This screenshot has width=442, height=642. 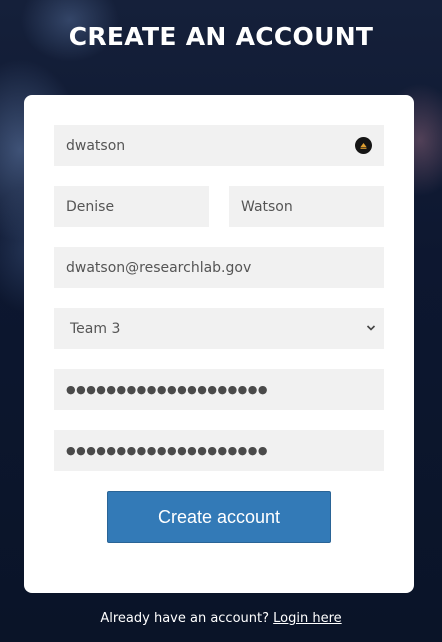 What do you see at coordinates (131, 206) in the screenshot?
I see `first-name-field: Denise` at bounding box center [131, 206].